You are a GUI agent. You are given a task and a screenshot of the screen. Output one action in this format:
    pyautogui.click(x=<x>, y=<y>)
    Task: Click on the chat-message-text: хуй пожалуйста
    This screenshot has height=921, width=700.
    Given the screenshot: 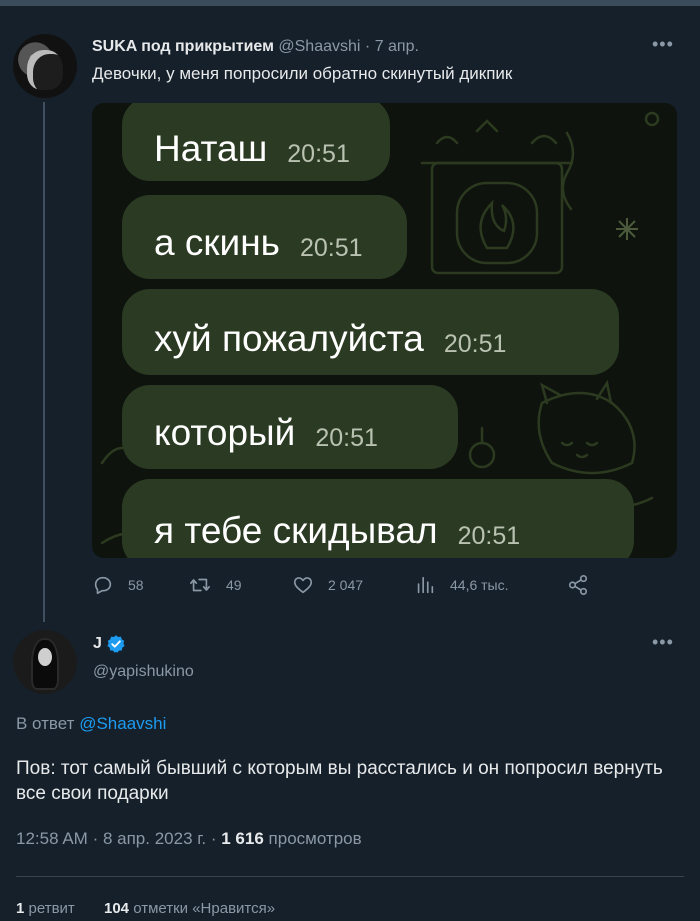 What is the action you would take?
    pyautogui.click(x=289, y=338)
    